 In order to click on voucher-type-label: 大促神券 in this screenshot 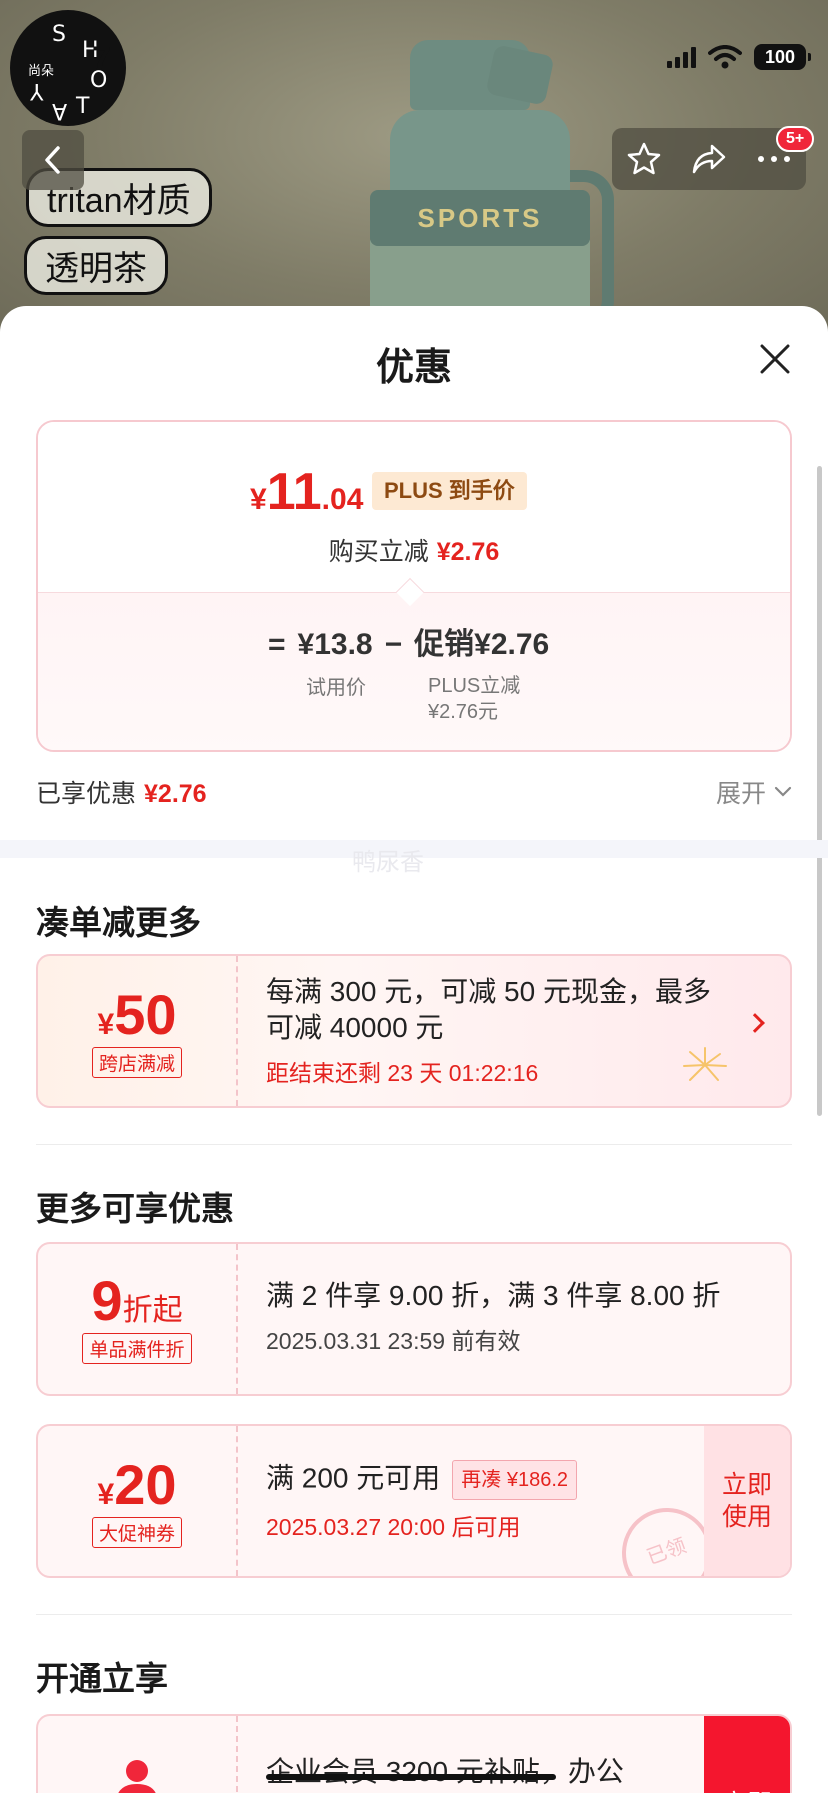, I will do `click(136, 1532)`.